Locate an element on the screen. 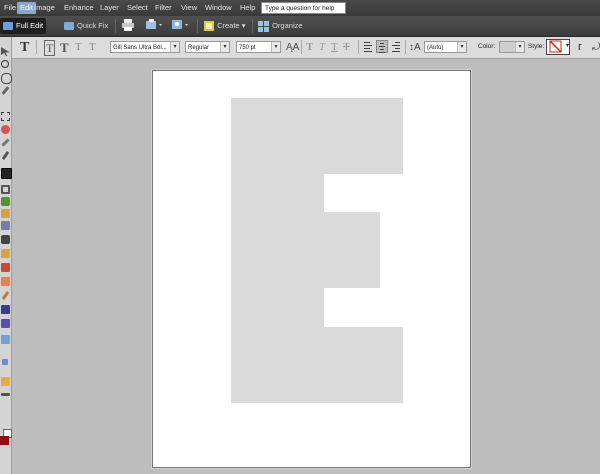 The height and width of the screenshot is (474, 600). menu-file: File is located at coordinates (10, 8).